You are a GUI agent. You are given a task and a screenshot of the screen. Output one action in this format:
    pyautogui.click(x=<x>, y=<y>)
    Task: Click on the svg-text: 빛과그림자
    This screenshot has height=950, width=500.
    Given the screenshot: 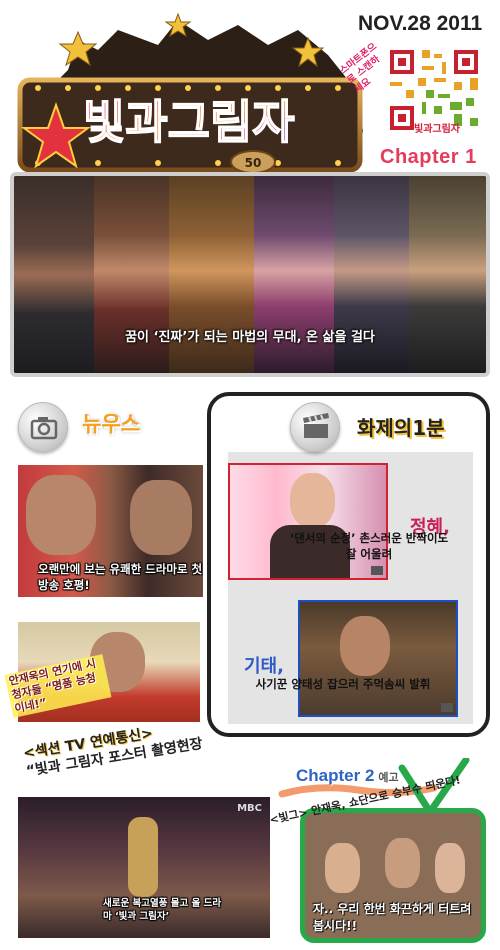 What is the action you would take?
    pyautogui.click(x=189, y=122)
    